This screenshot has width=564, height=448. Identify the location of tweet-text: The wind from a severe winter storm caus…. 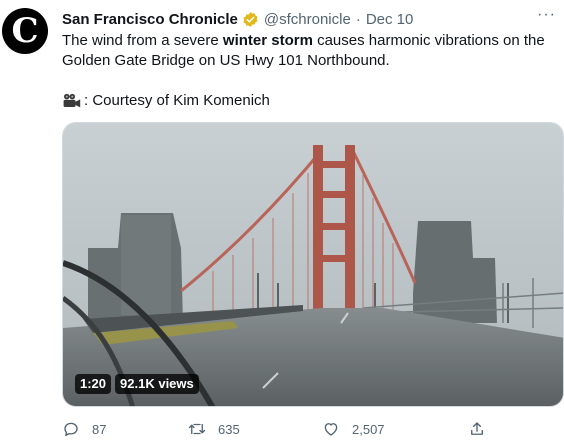
(309, 51).